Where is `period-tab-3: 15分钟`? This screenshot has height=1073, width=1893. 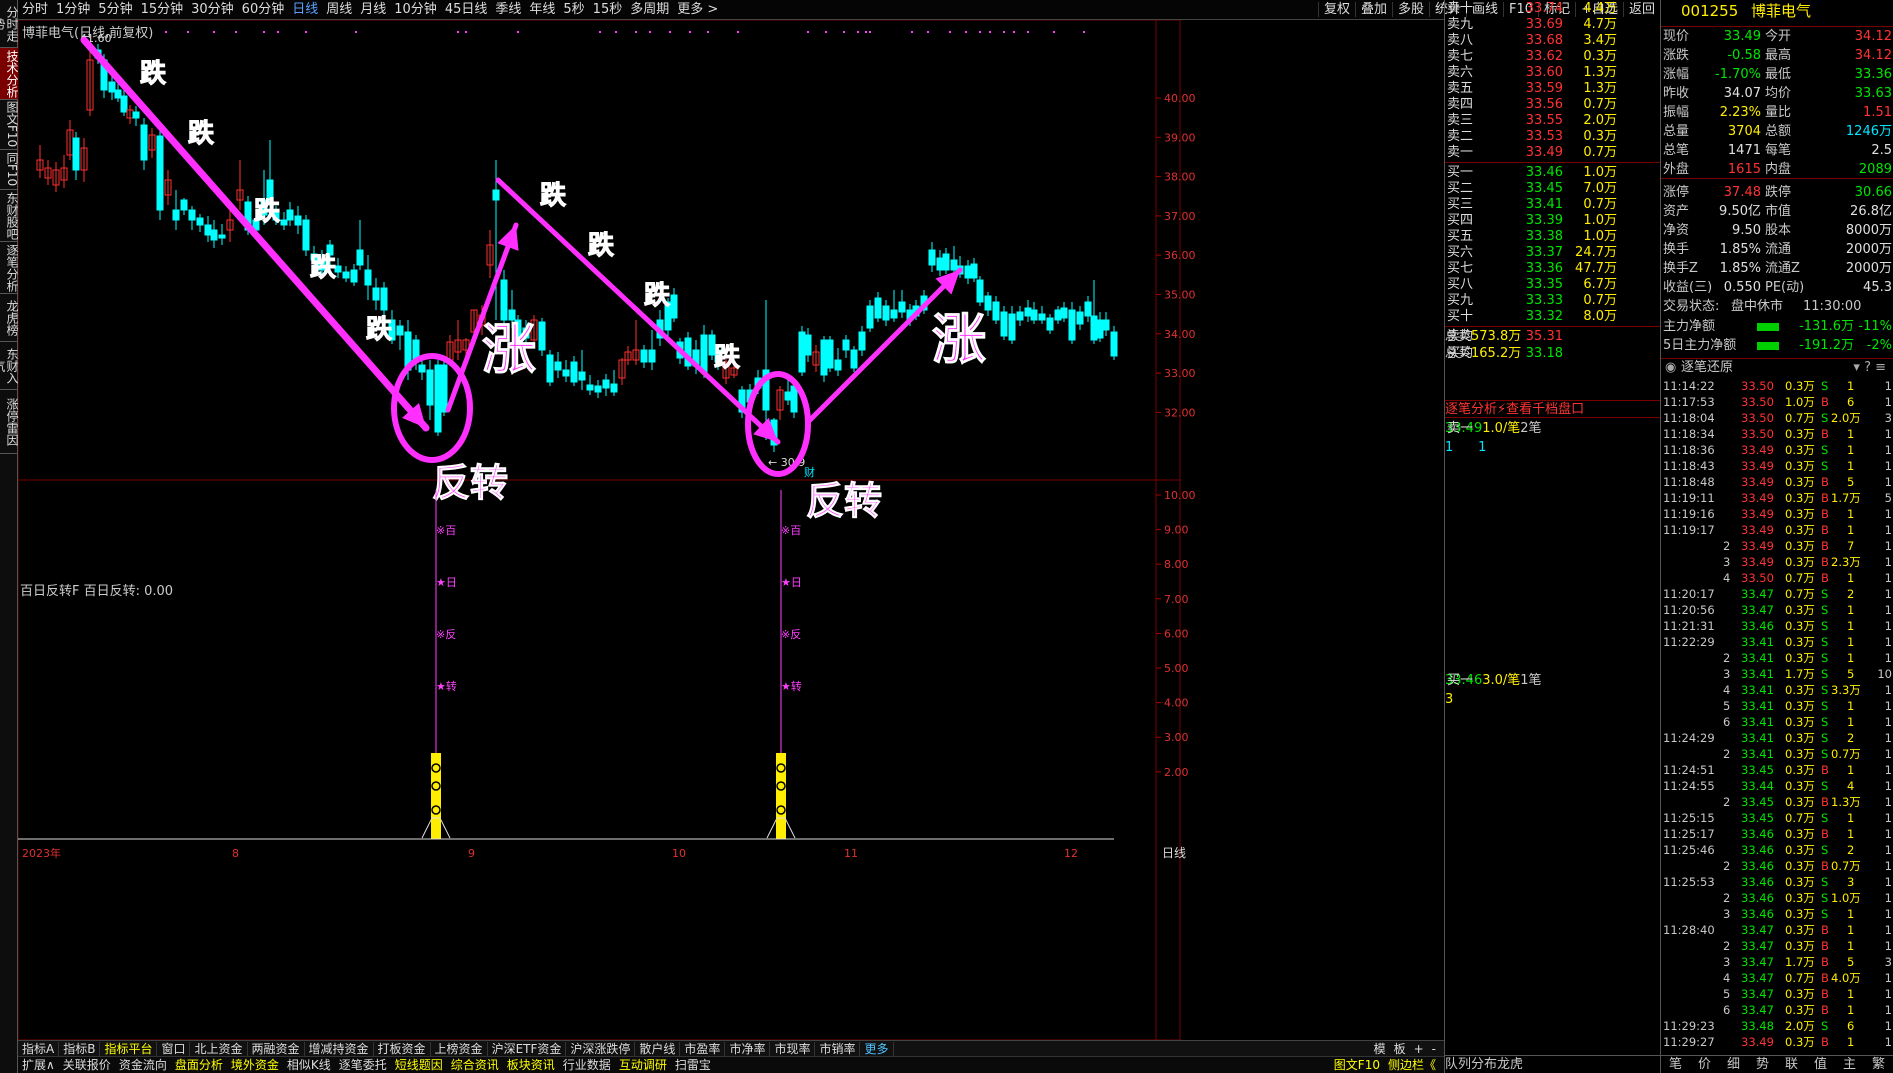 period-tab-3: 15分钟 is located at coordinates (162, 9).